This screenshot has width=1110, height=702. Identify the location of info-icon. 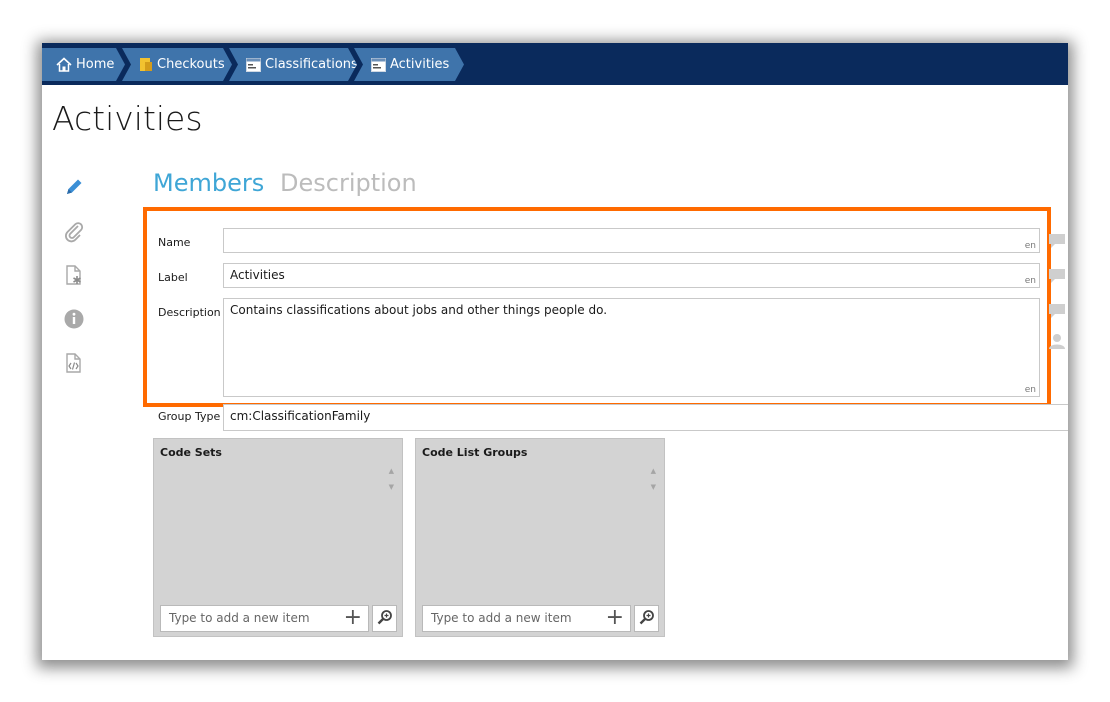
(74, 319).